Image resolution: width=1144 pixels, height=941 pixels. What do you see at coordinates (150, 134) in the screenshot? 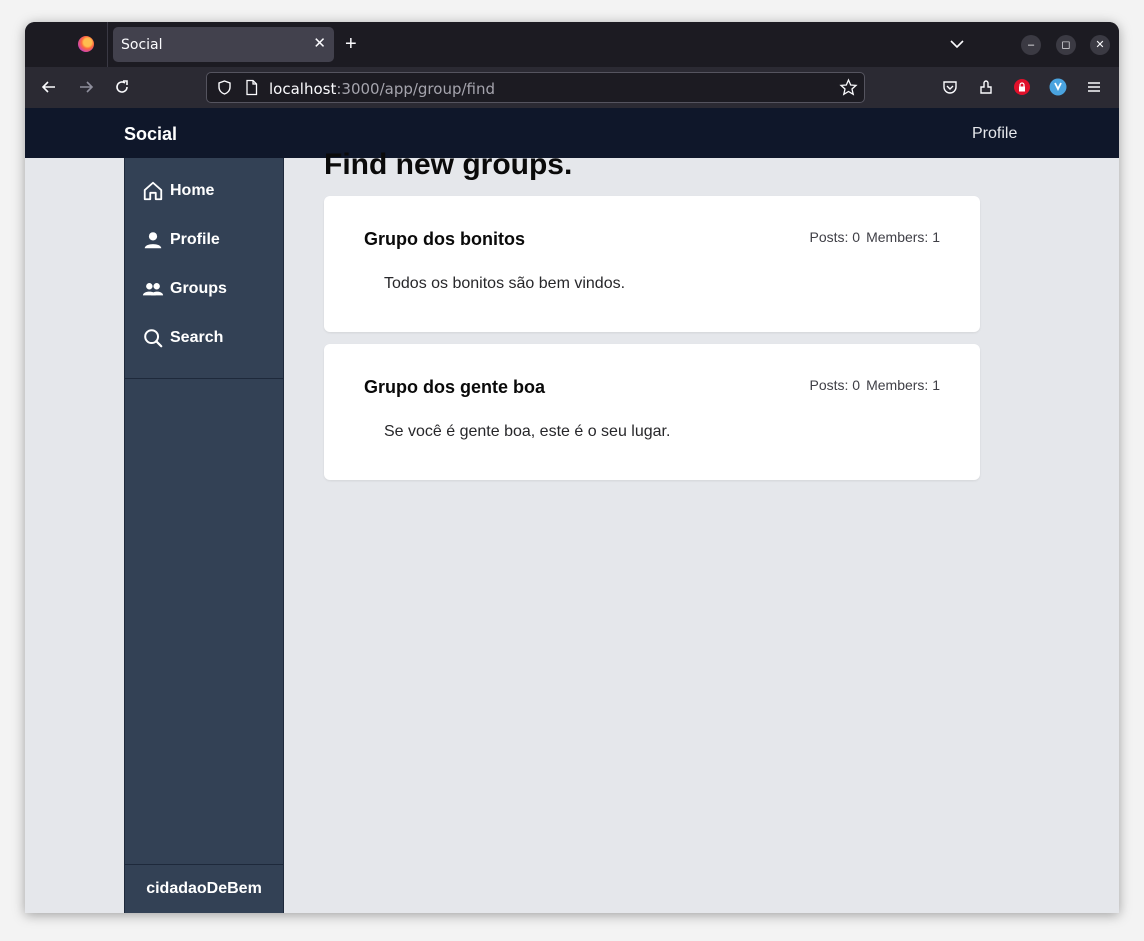
I see `brand-logo: Social` at bounding box center [150, 134].